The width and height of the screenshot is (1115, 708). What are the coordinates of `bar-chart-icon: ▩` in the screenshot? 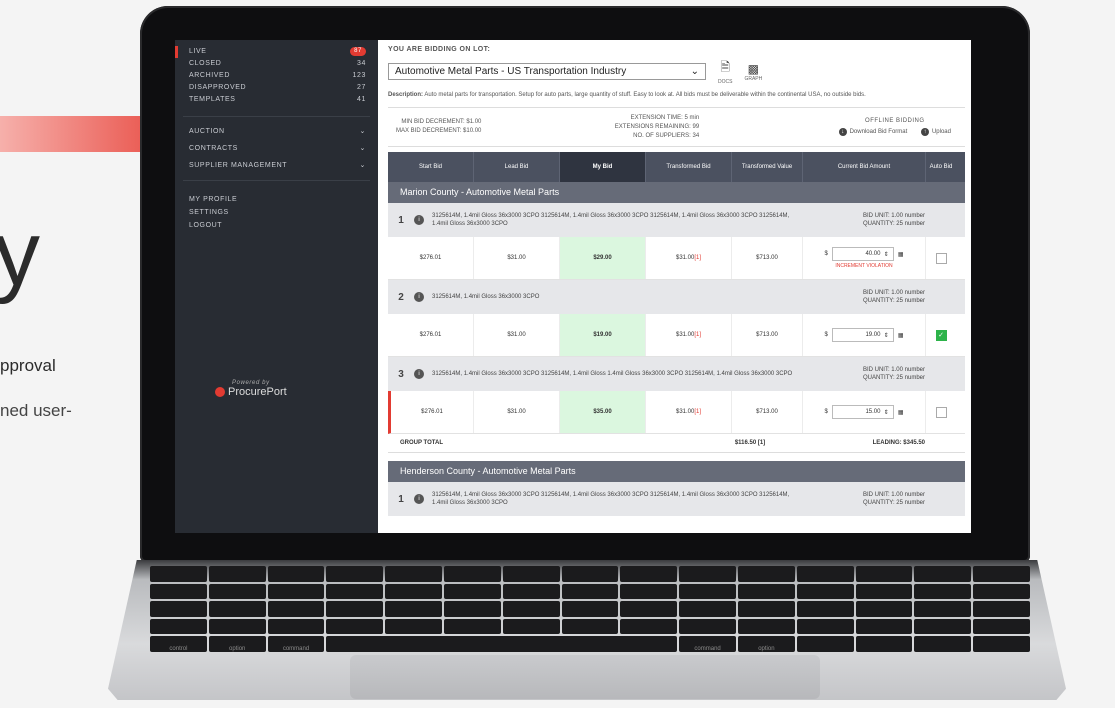 It's located at (753, 68).